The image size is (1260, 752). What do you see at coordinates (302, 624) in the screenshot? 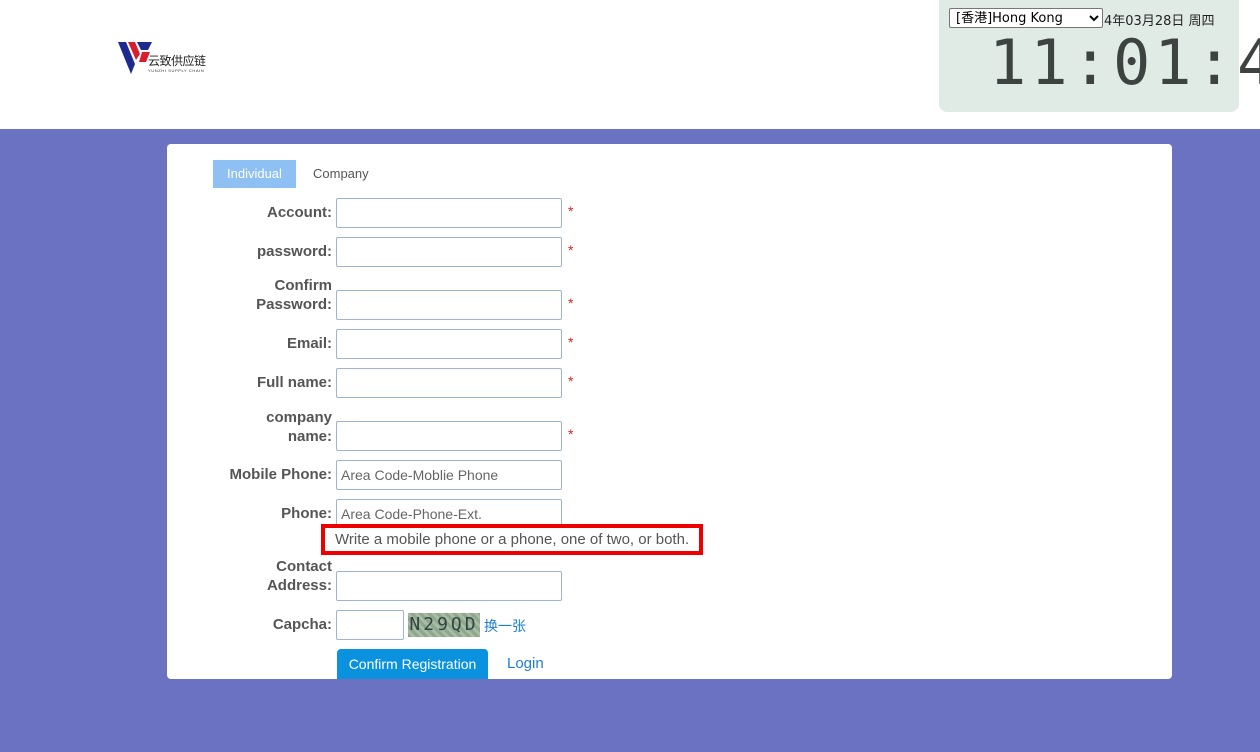
I see `captcha-label: Capcha:` at bounding box center [302, 624].